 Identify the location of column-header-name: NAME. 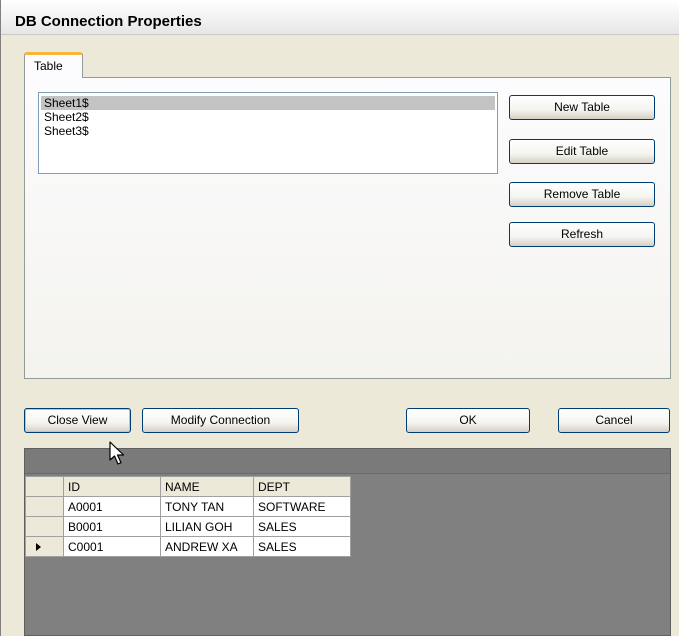
(207, 486).